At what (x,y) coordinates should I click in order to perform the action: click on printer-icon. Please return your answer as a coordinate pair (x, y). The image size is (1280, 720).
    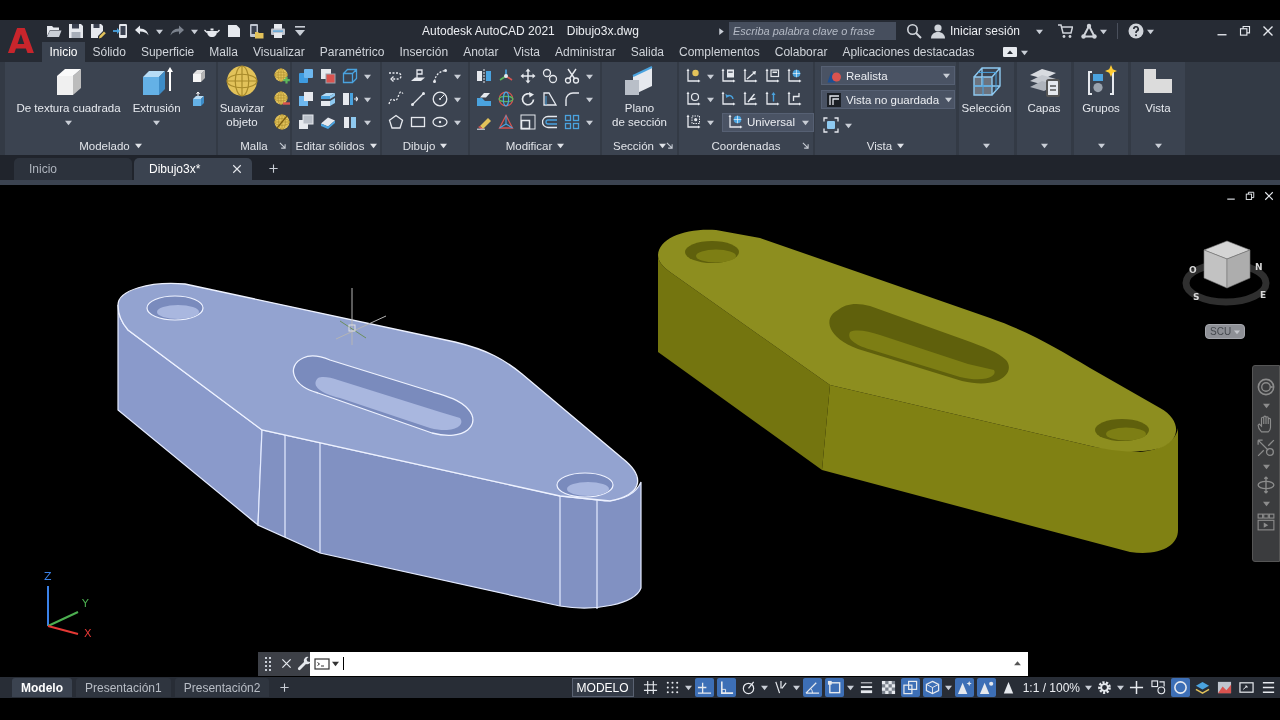
    Looking at the image, I should click on (278, 31).